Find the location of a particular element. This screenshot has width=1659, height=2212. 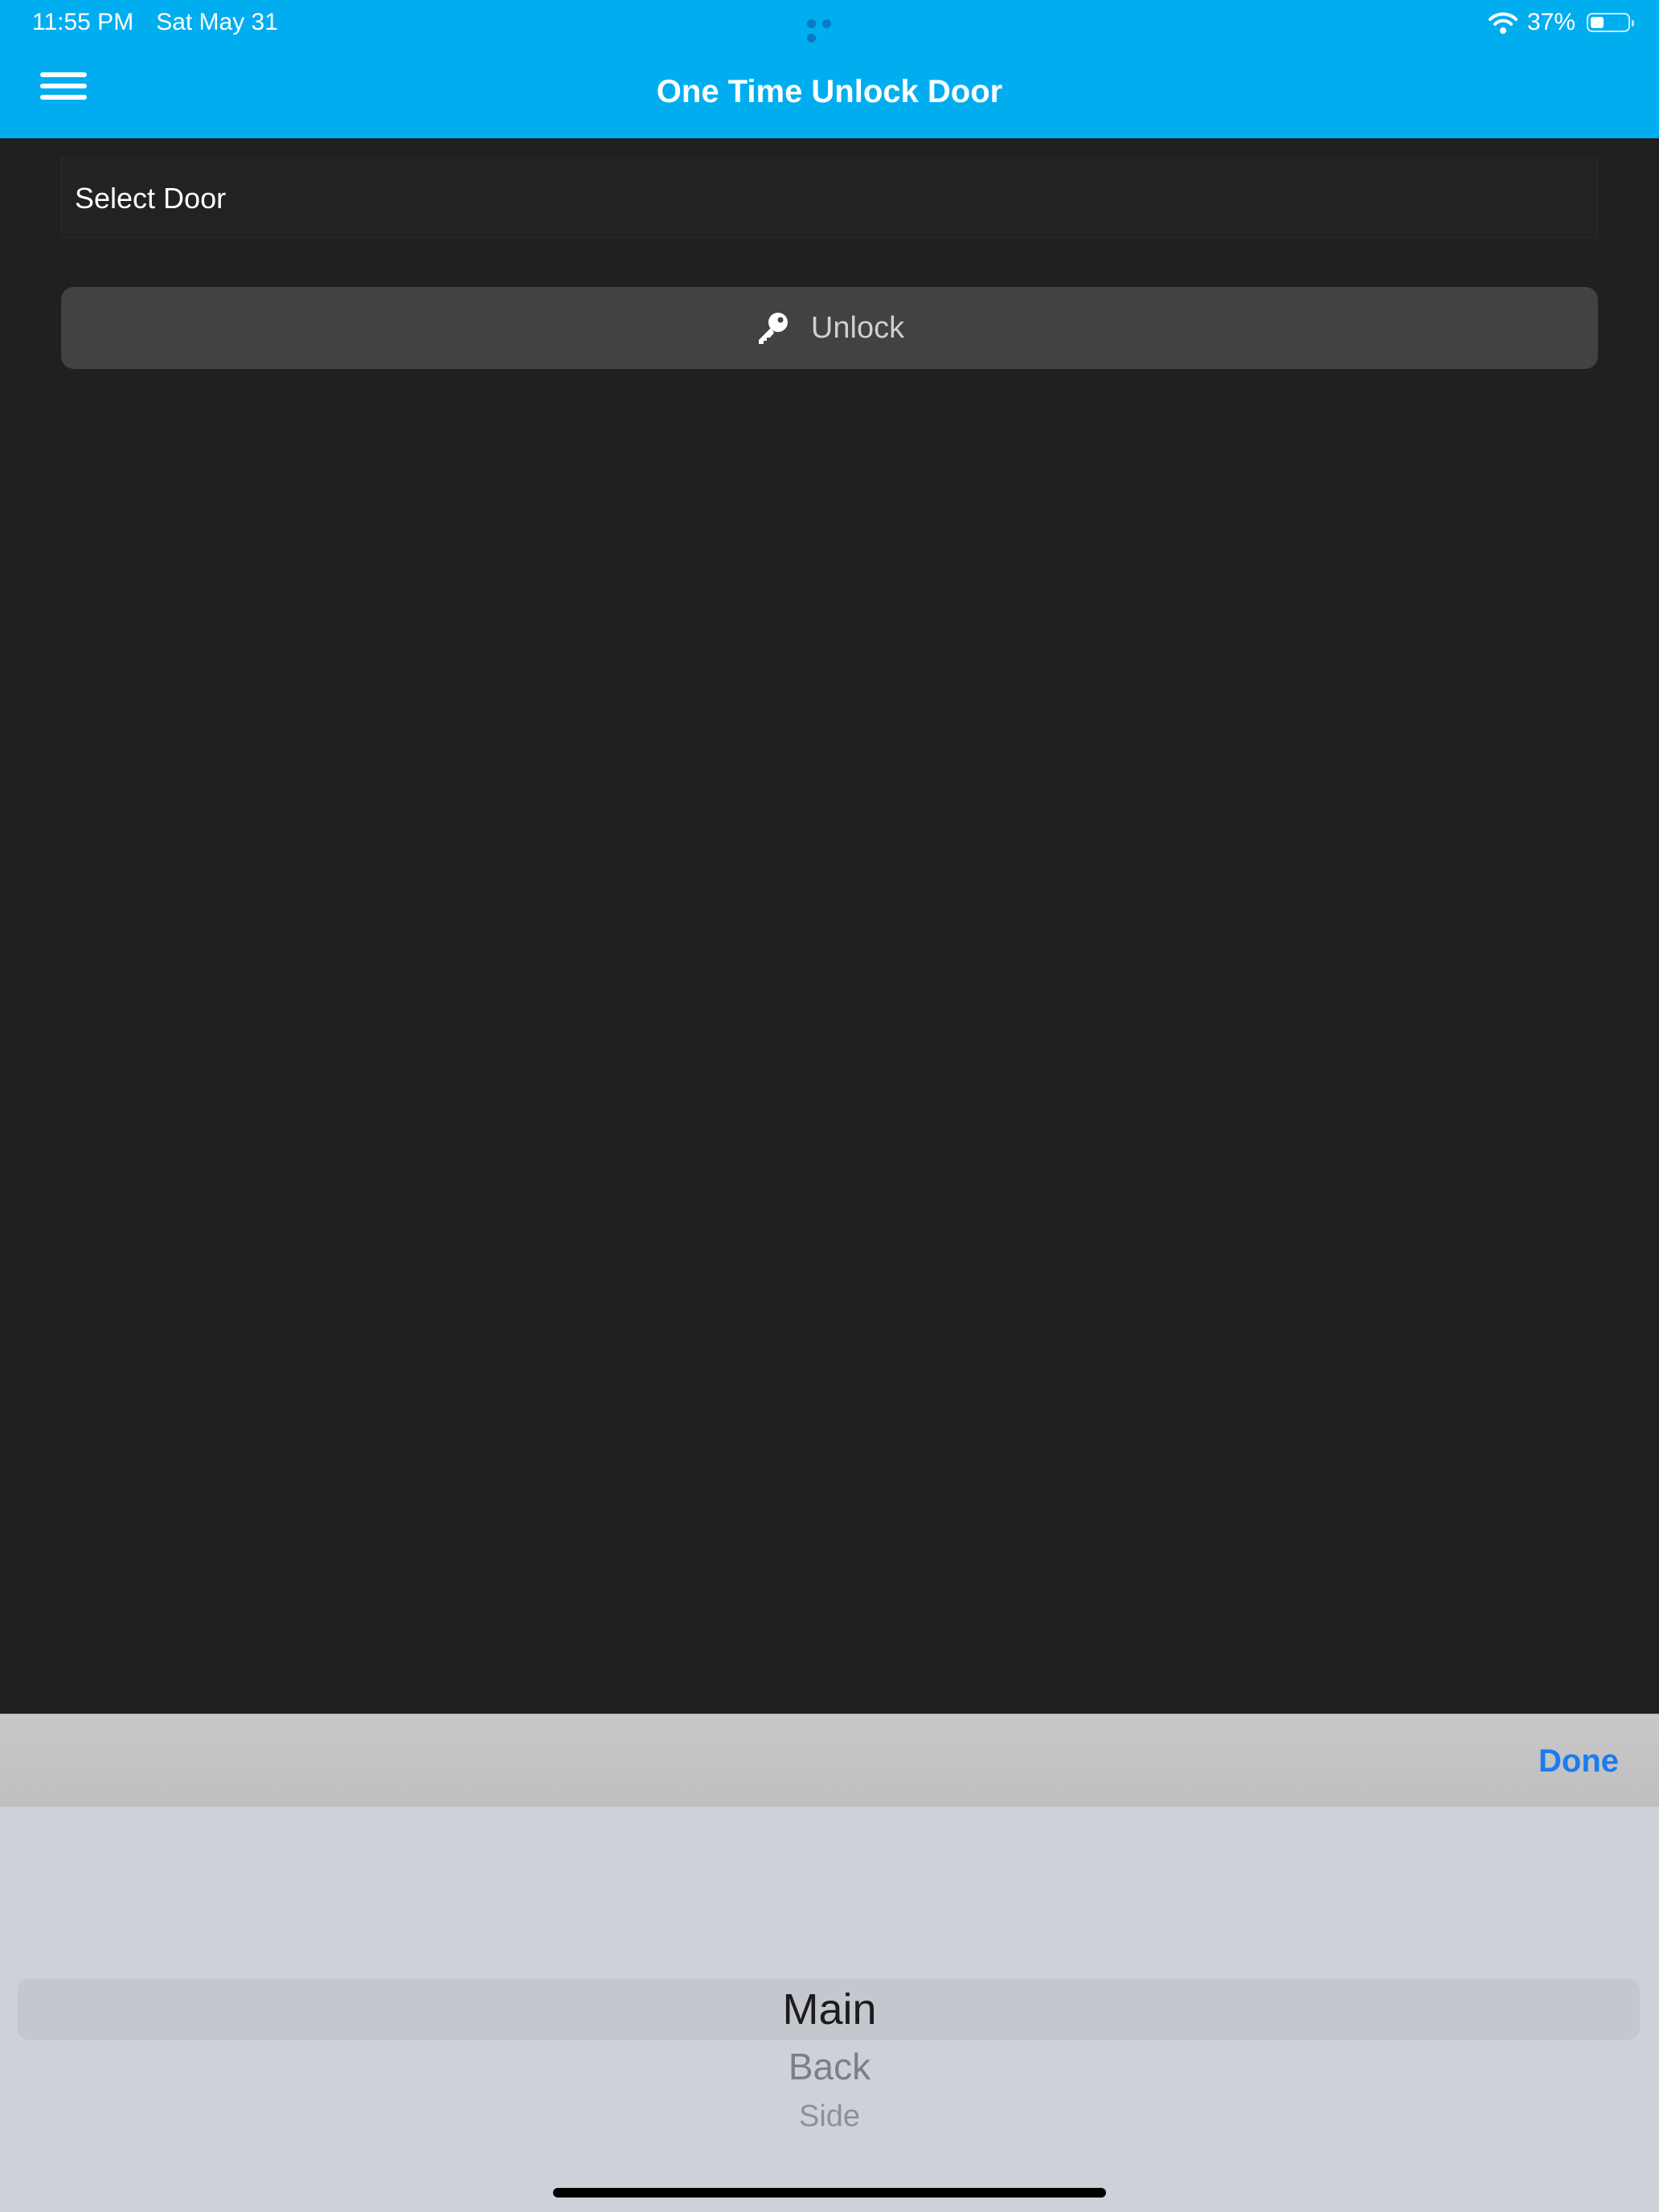

status-bar-clock: 11:55 PM Sat May 31 is located at coordinates (166, 22).